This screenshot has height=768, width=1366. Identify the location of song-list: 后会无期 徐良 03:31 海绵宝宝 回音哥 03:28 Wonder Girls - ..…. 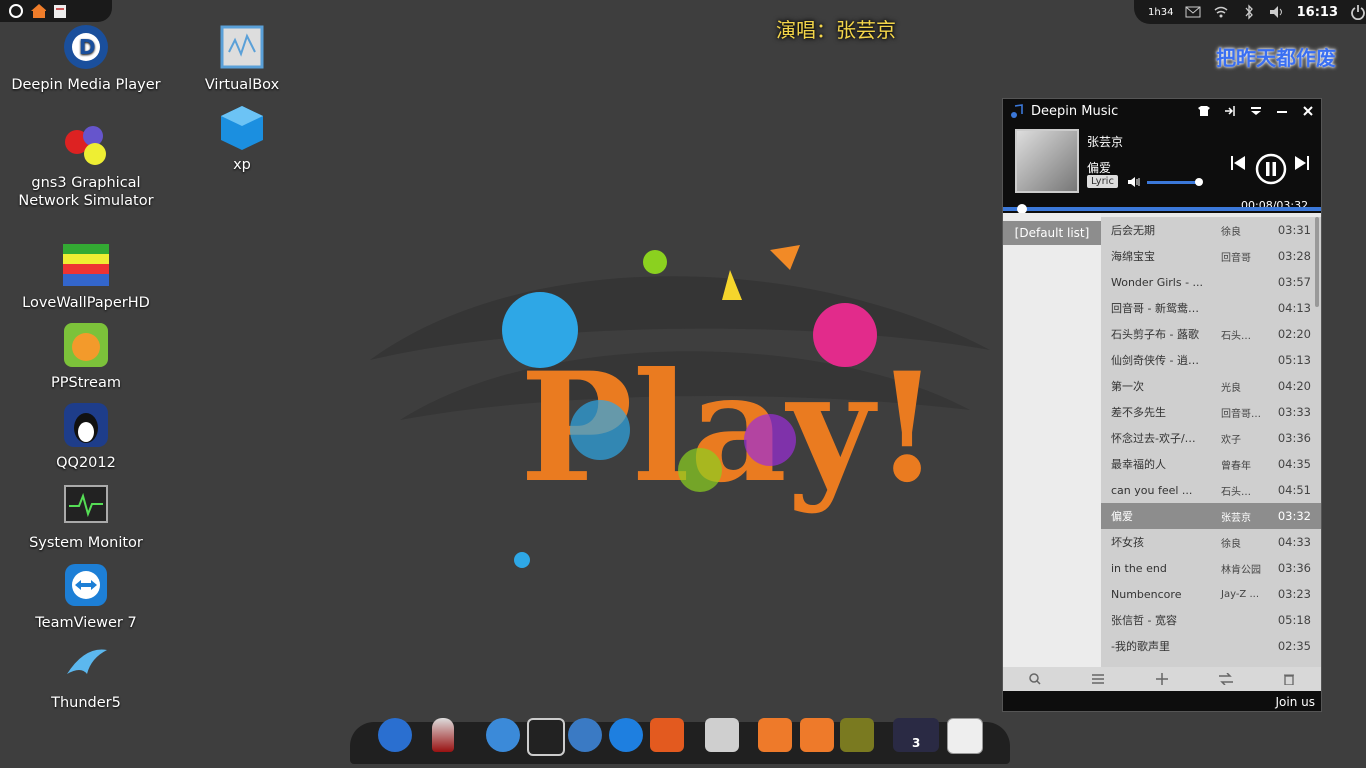
(1211, 442).